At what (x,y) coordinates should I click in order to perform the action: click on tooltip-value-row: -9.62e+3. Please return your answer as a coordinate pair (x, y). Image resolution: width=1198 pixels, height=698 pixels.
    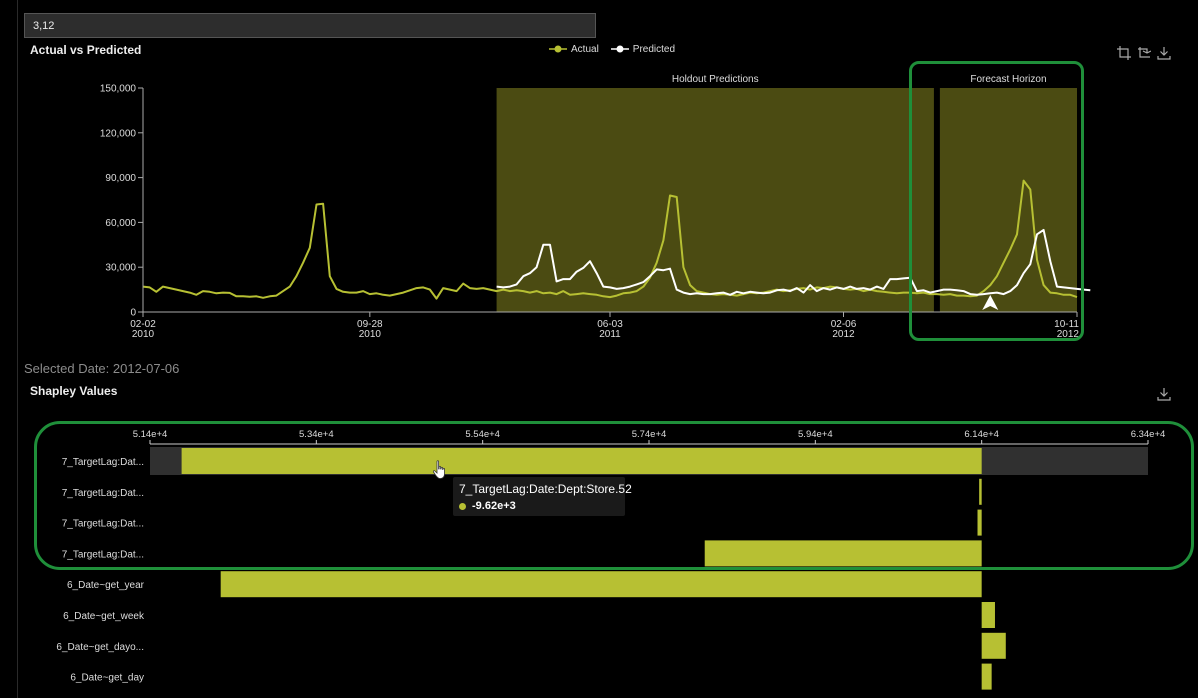
    Looking at the image, I should click on (539, 506).